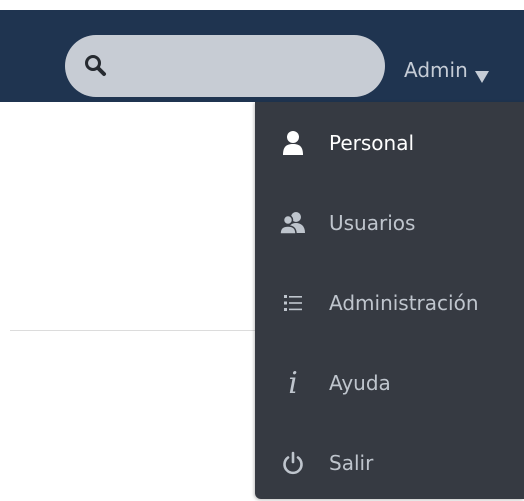 This screenshot has width=524, height=501. I want to click on menu-item-ayuda: i Ayuda, so click(389, 383).